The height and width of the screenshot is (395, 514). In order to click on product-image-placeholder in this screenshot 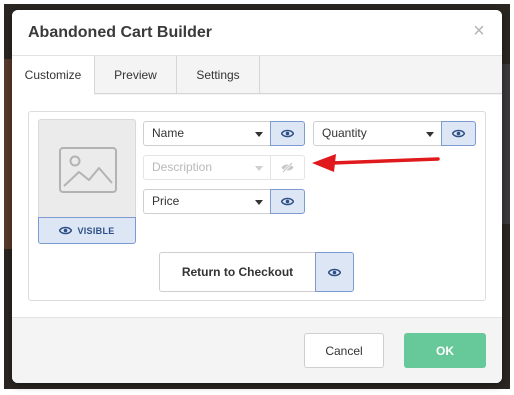, I will do `click(87, 168)`.